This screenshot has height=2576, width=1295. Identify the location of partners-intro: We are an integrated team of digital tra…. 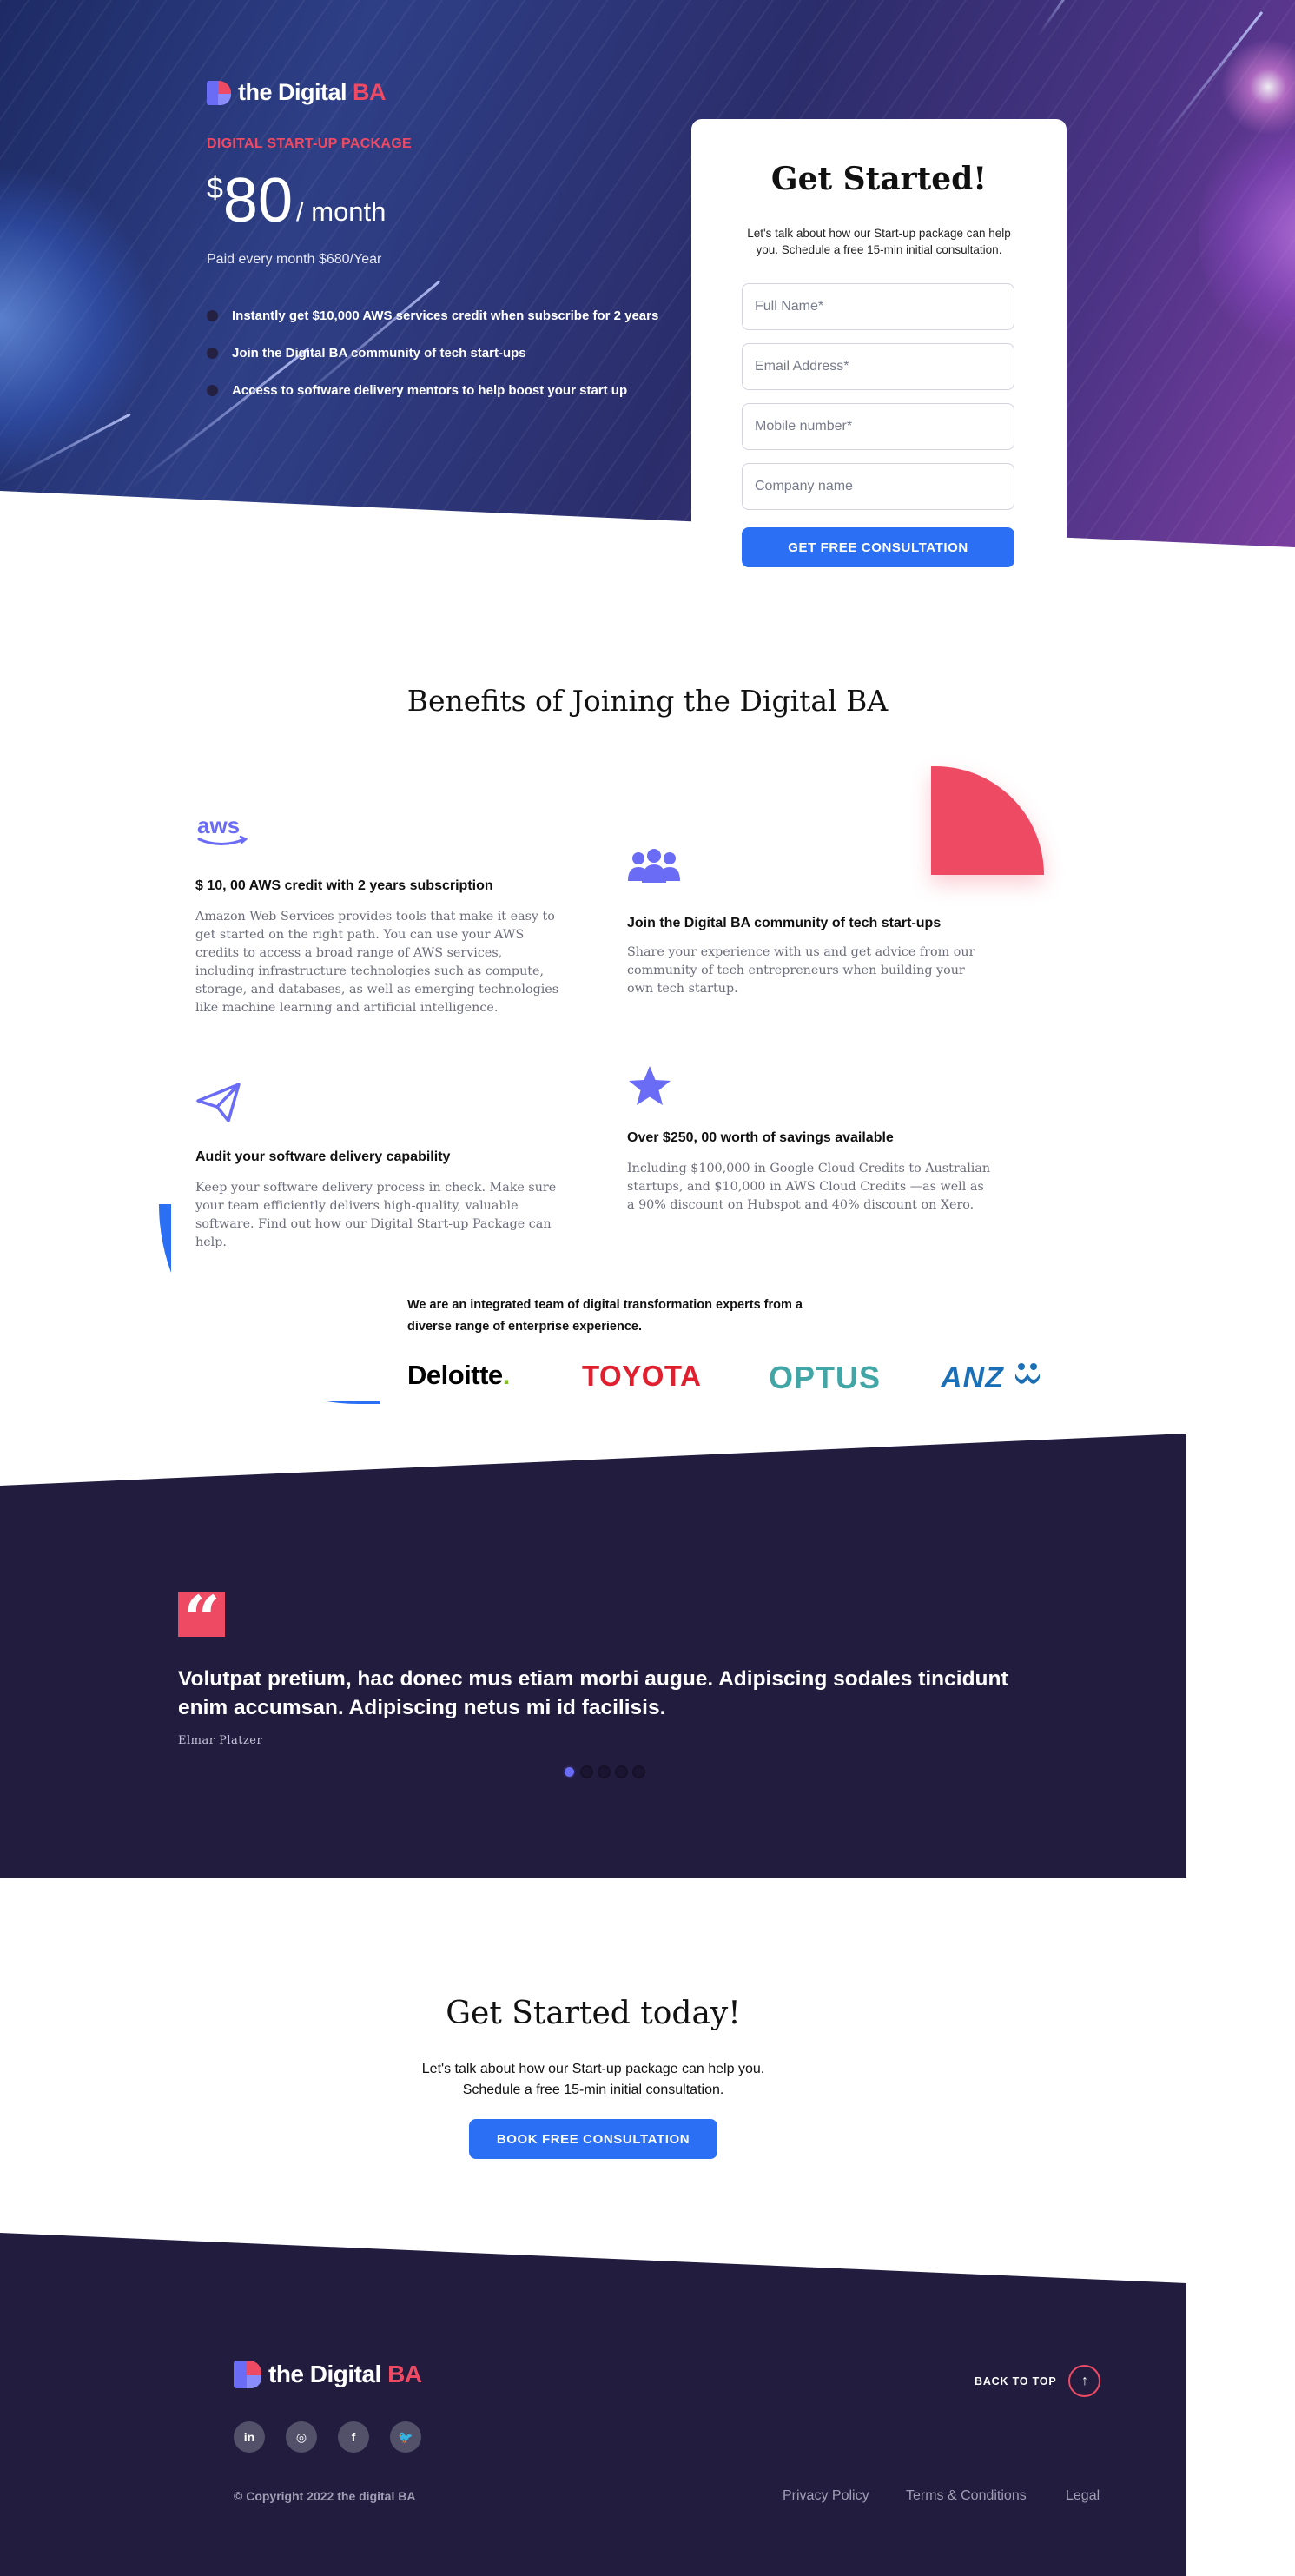
(605, 1316).